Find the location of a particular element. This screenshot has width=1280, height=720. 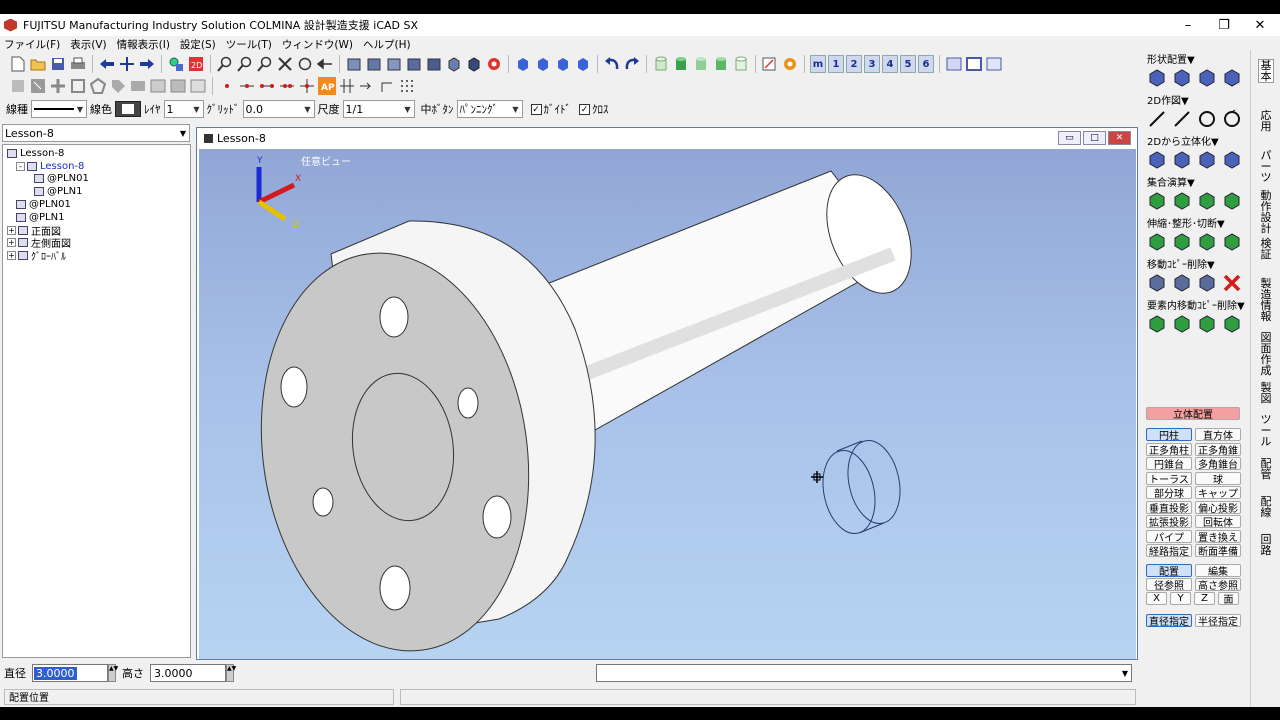

palette-tab: 応用 is located at coordinates (1266, 121).